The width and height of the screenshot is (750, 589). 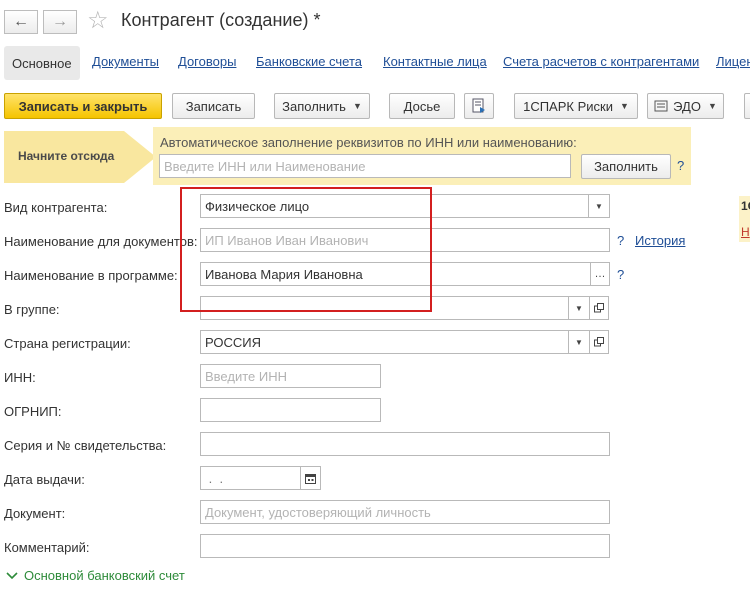 What do you see at coordinates (290, 410) in the screenshot?
I see `ogrnip-input` at bounding box center [290, 410].